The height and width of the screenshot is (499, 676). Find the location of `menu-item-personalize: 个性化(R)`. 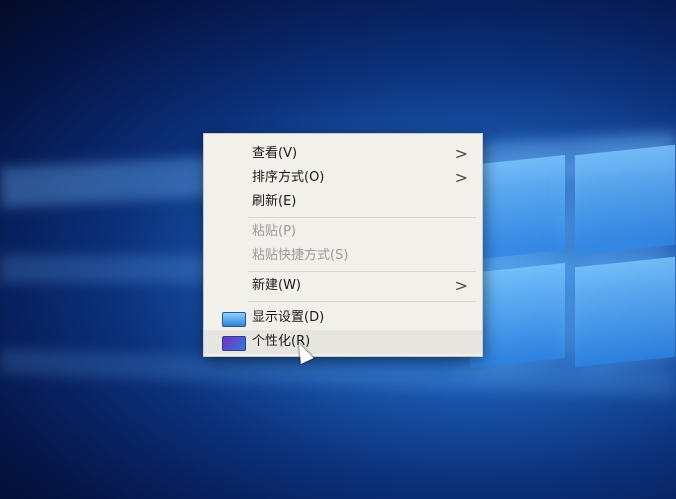

menu-item-personalize: 个性化(R) is located at coordinates (343, 342).